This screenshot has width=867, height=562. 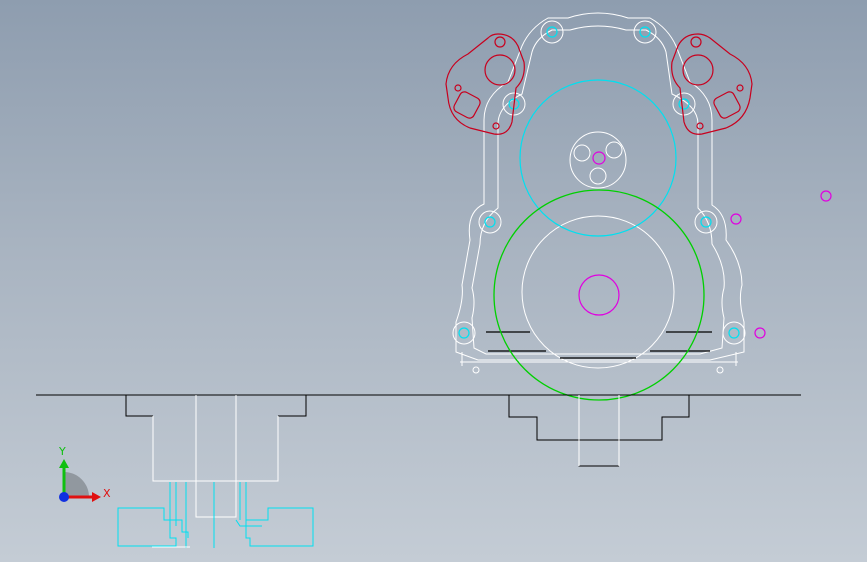 I want to click on right-section-white, so click(x=599, y=430).